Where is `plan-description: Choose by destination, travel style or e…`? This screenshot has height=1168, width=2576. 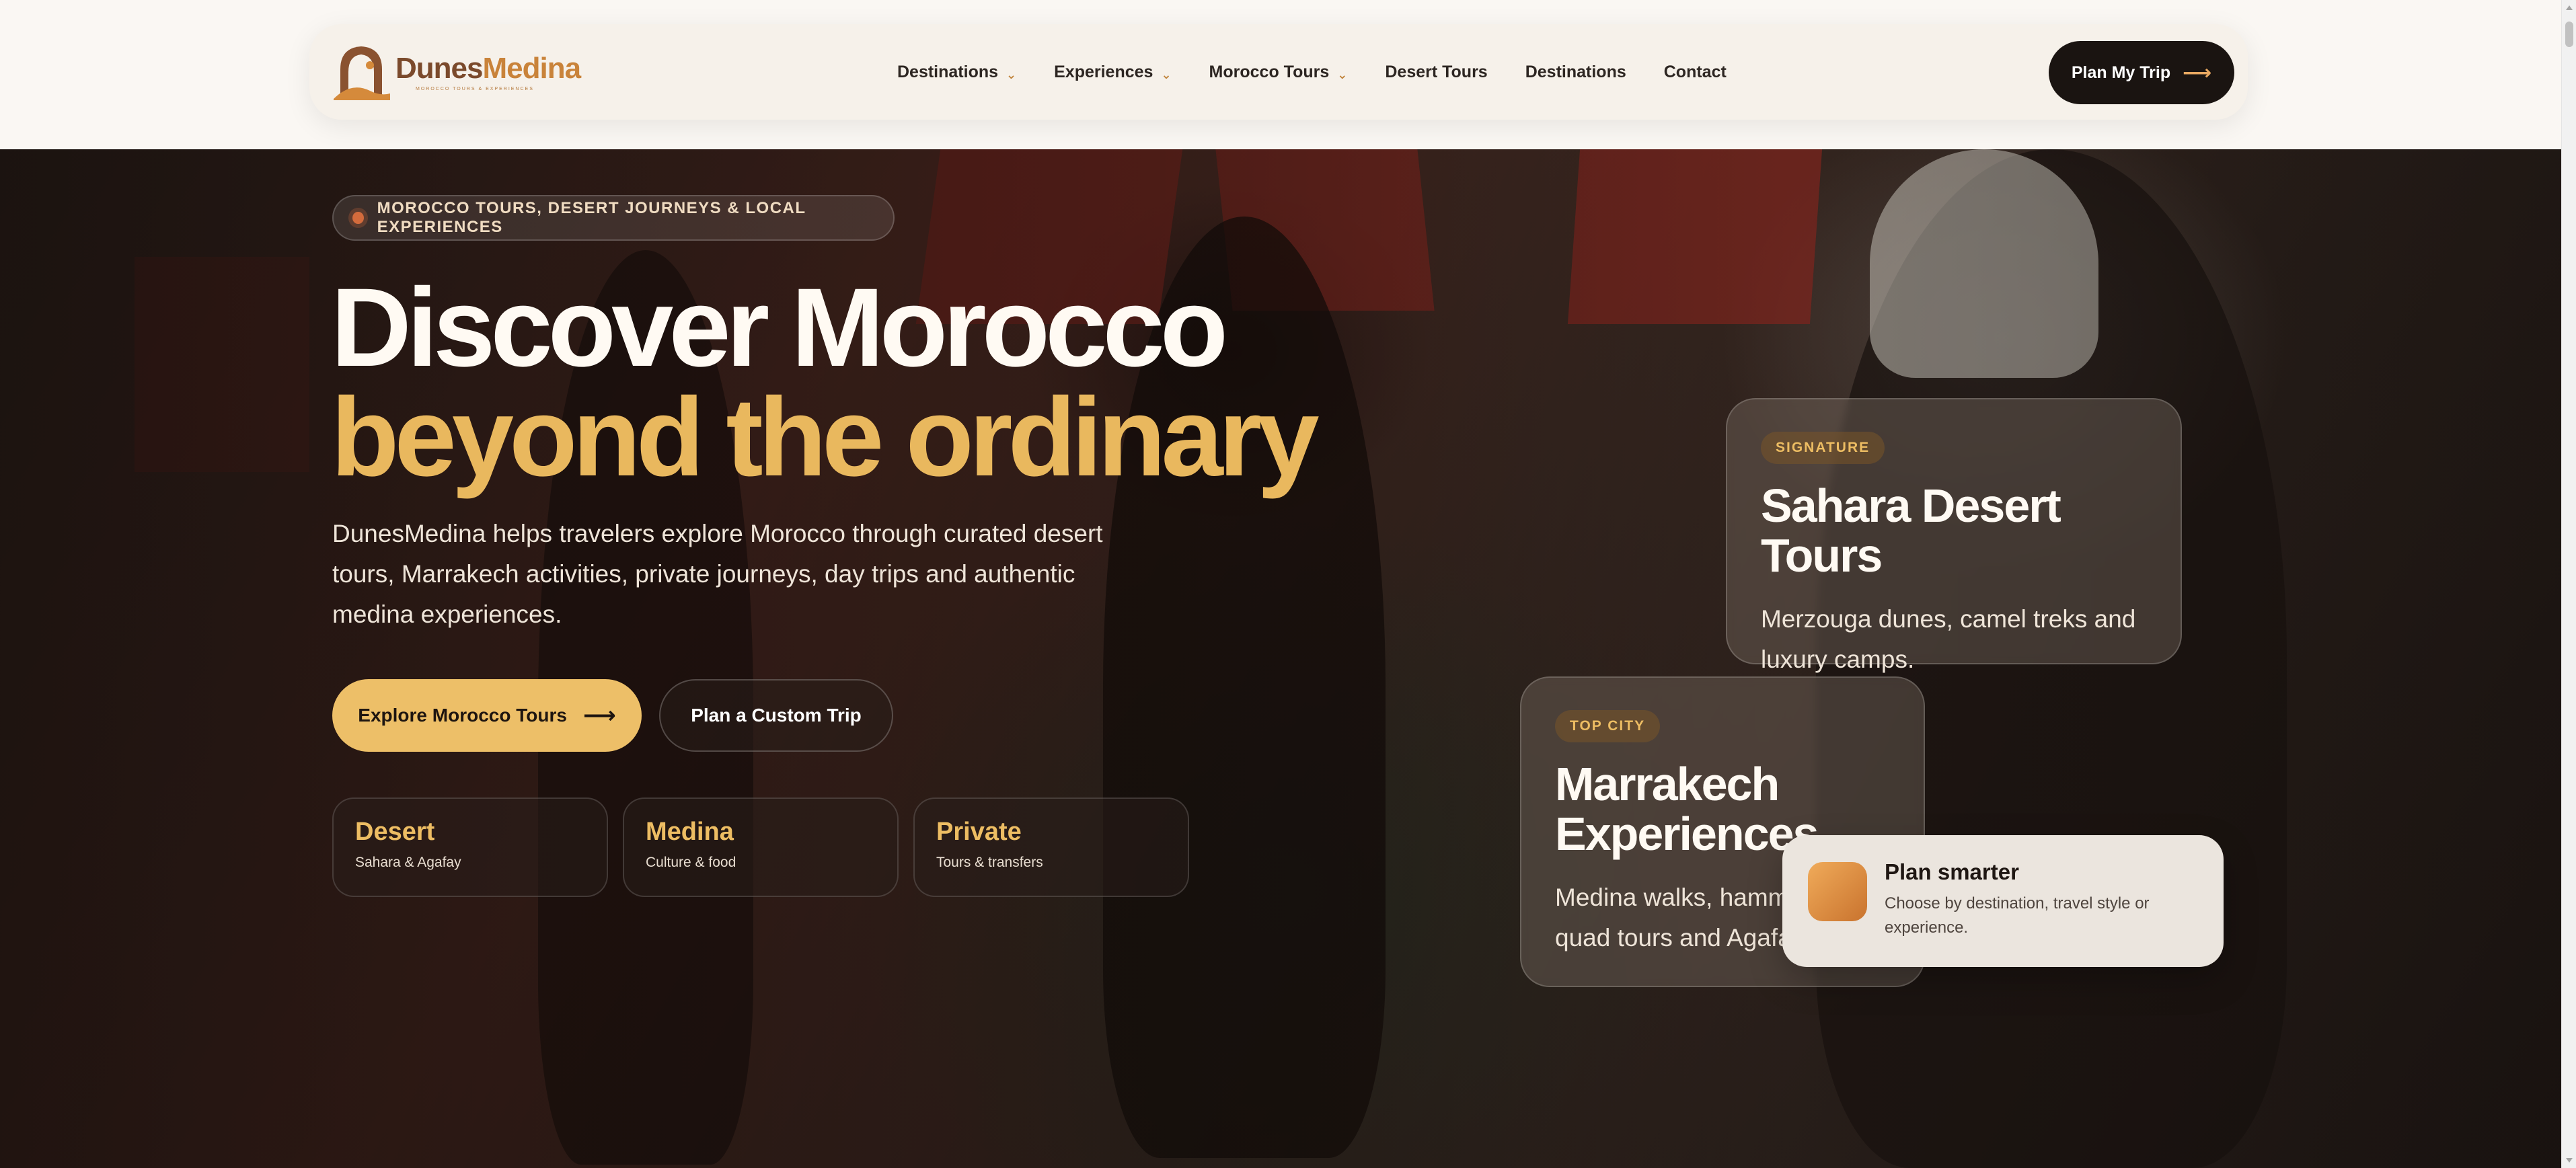
plan-description: Choose by destination, travel style or e… is located at coordinates (2017, 915).